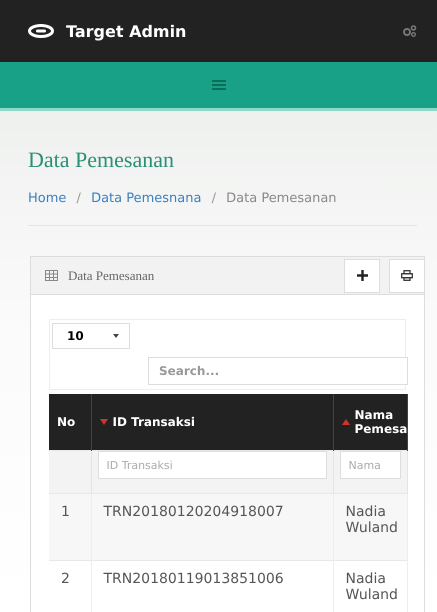 The height and width of the screenshot is (612, 437). What do you see at coordinates (112, 276) in the screenshot?
I see `panel-title: Data Pemesanan` at bounding box center [112, 276].